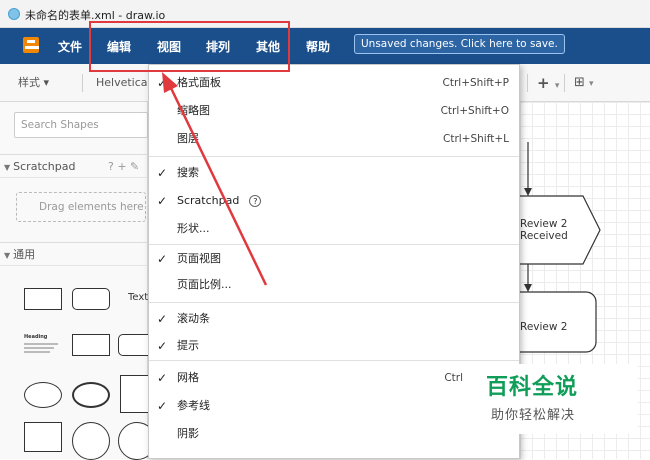 Image resolution: width=650 pixels, height=460 pixels. Describe the element at coordinates (543, 83) in the screenshot. I see `plus-icon: +` at that location.